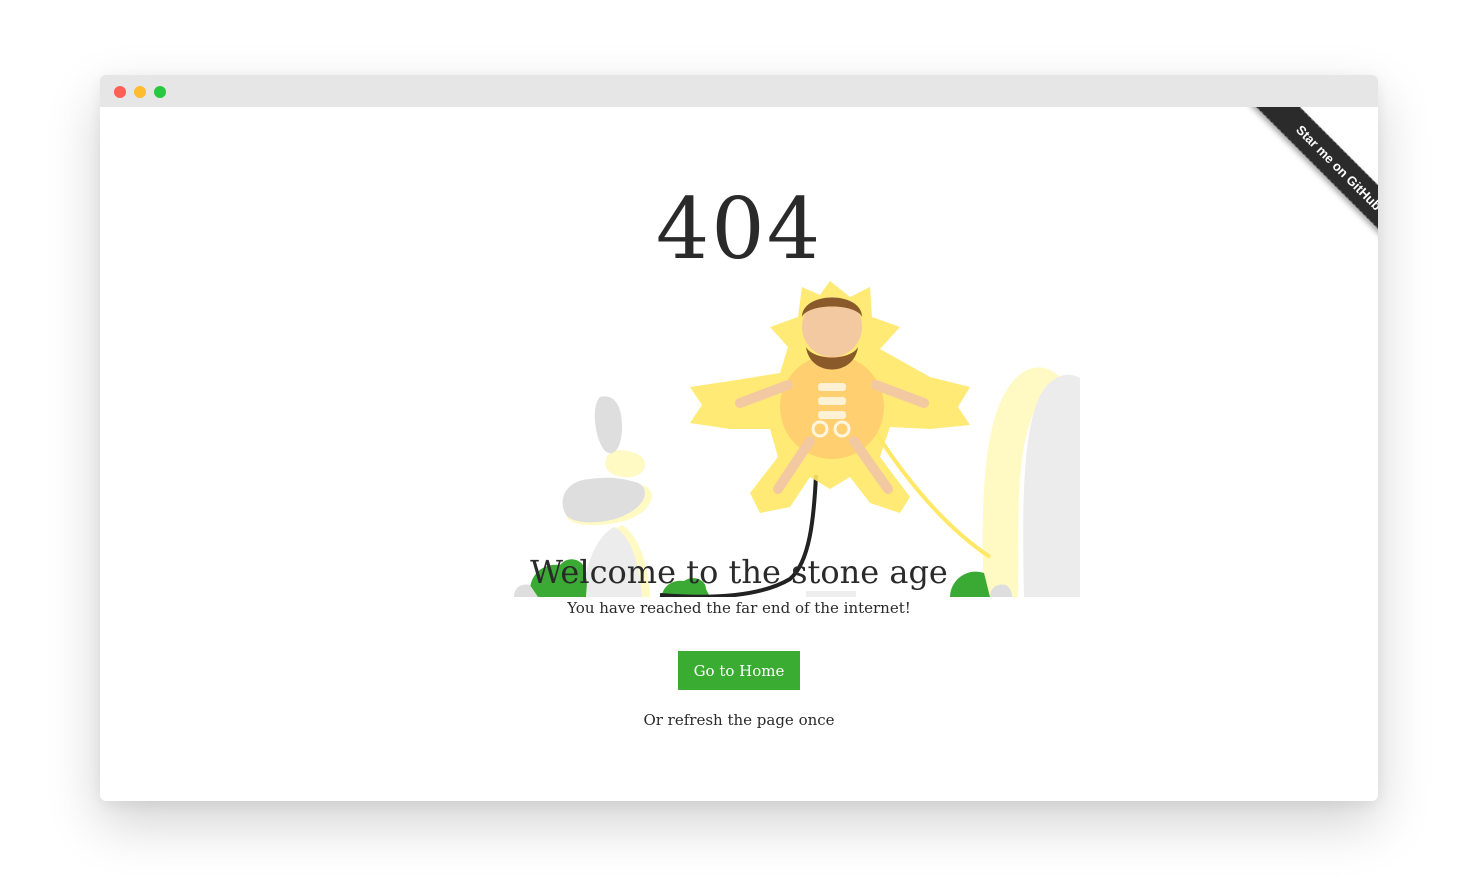 The image size is (1478, 876). Describe the element at coordinates (739, 720) in the screenshot. I see `refresh-hint: Or refresh the page once` at that location.